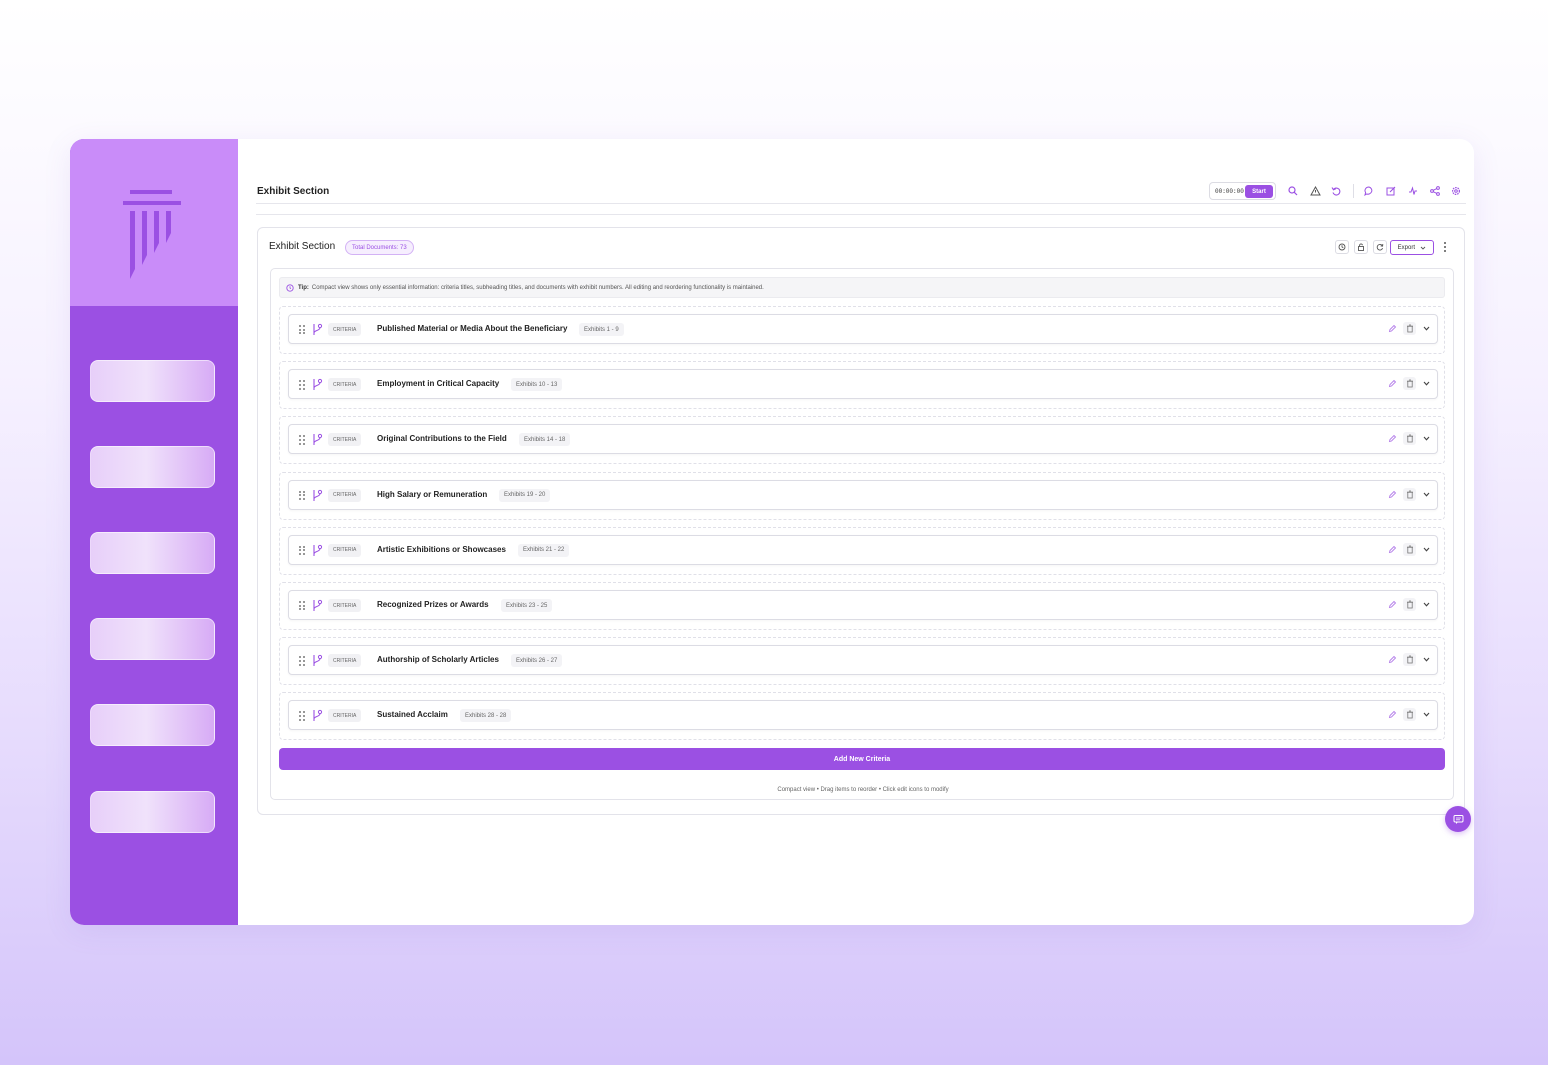 This screenshot has width=1548, height=1065. I want to click on export-button: Export, so click(1412, 247).